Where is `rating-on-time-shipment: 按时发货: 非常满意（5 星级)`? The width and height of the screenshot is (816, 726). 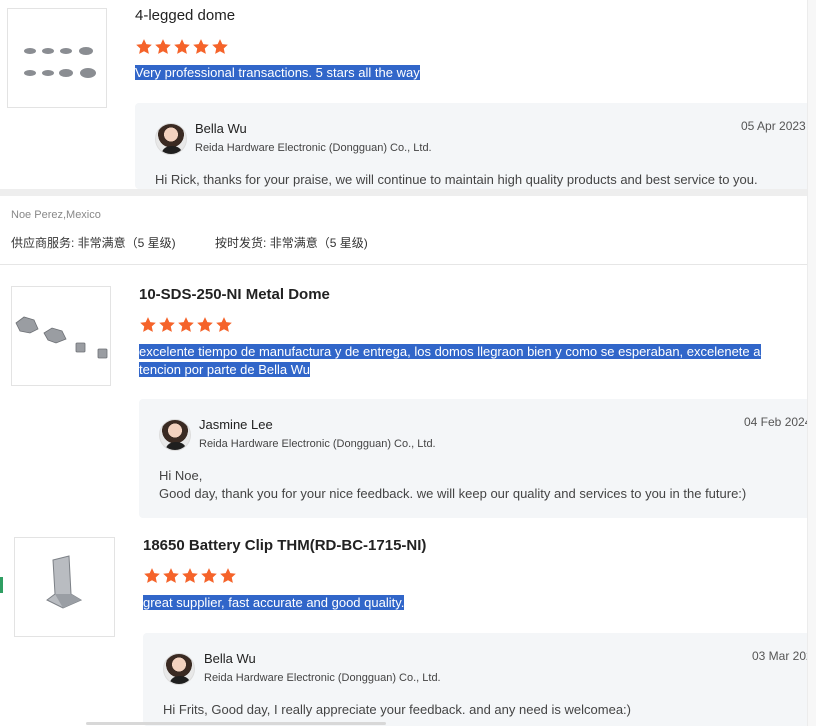 rating-on-time-shipment: 按时发货: 非常满意（5 星级) is located at coordinates (291, 243).